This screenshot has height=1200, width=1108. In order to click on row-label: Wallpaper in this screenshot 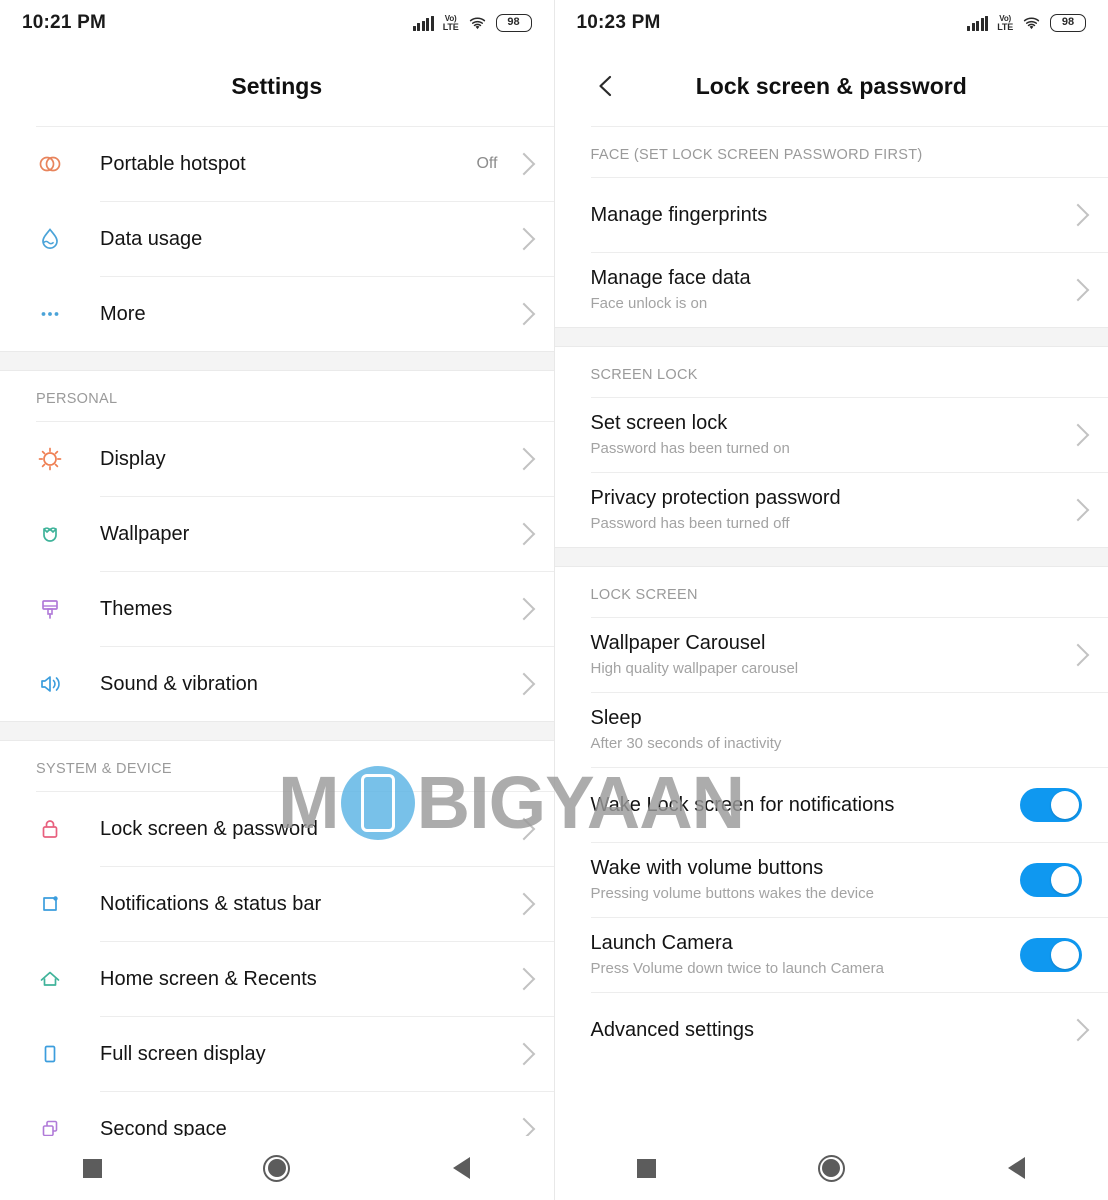, I will do `click(145, 533)`.